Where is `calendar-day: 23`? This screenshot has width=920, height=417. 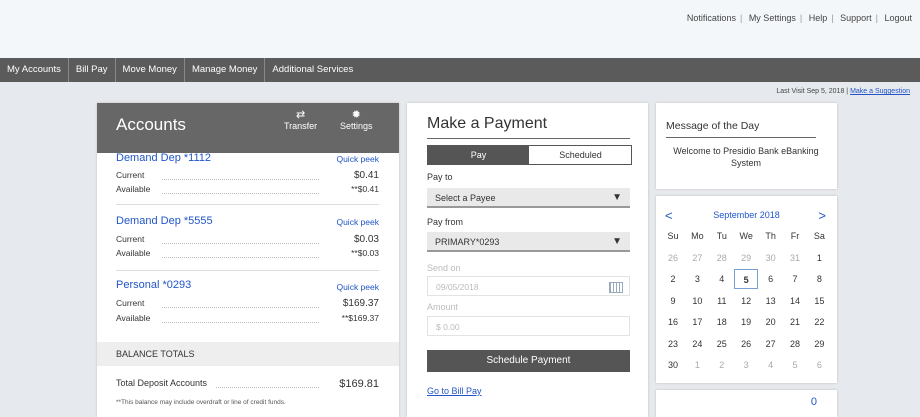
calendar-day: 23 is located at coordinates (673, 344).